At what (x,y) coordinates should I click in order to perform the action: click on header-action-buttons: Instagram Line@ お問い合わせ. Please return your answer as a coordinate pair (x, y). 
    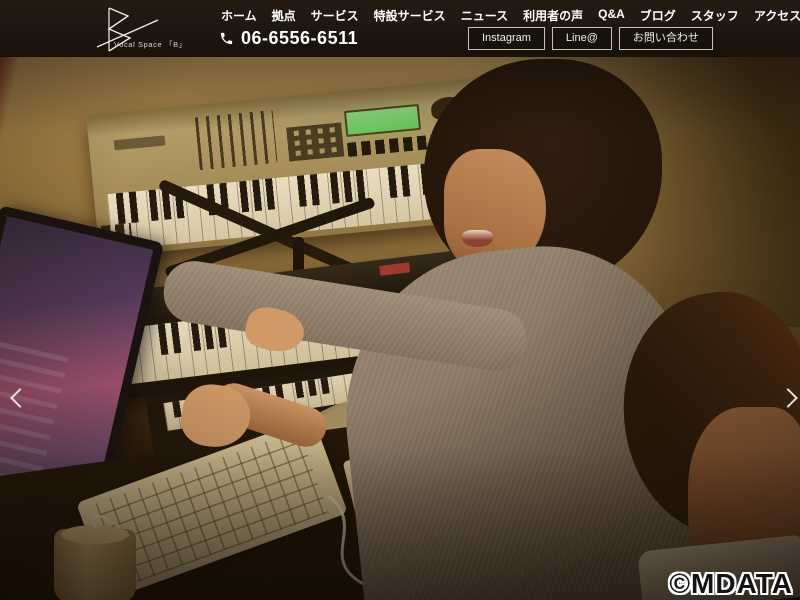
    Looking at the image, I should click on (590, 39).